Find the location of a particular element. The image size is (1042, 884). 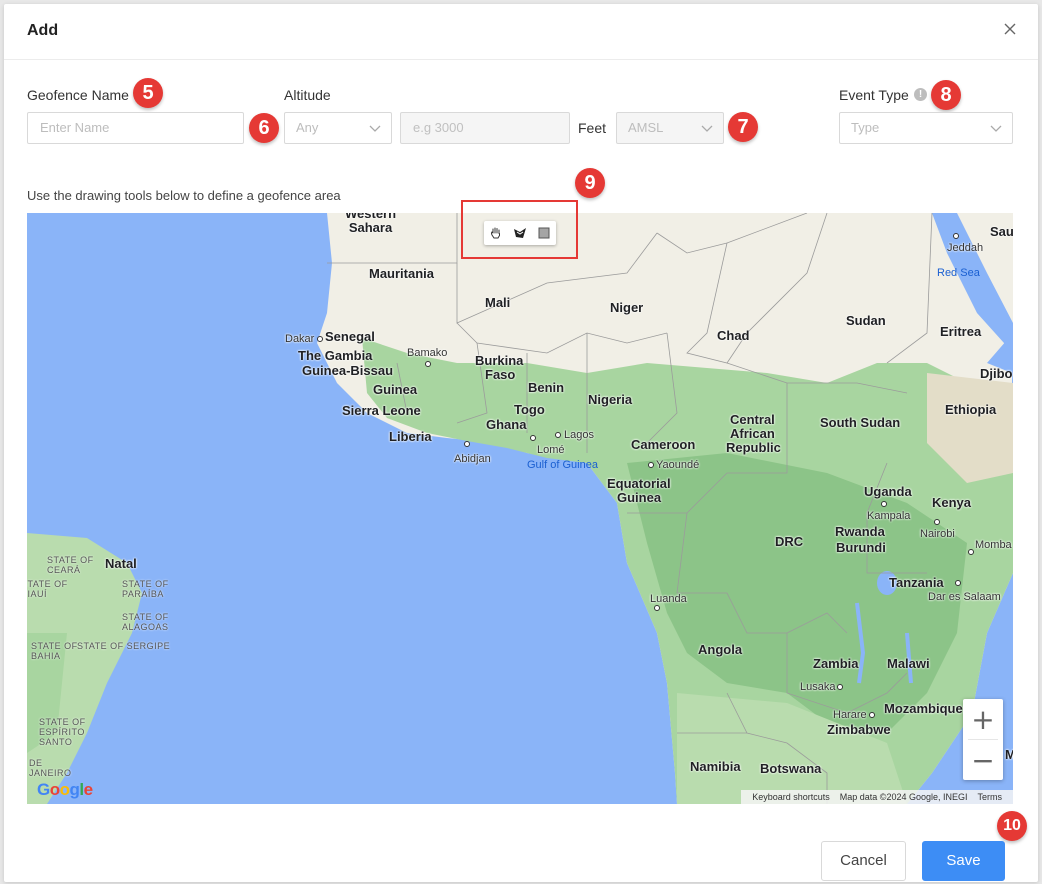

event-type-label: Event Type is located at coordinates (874, 95).